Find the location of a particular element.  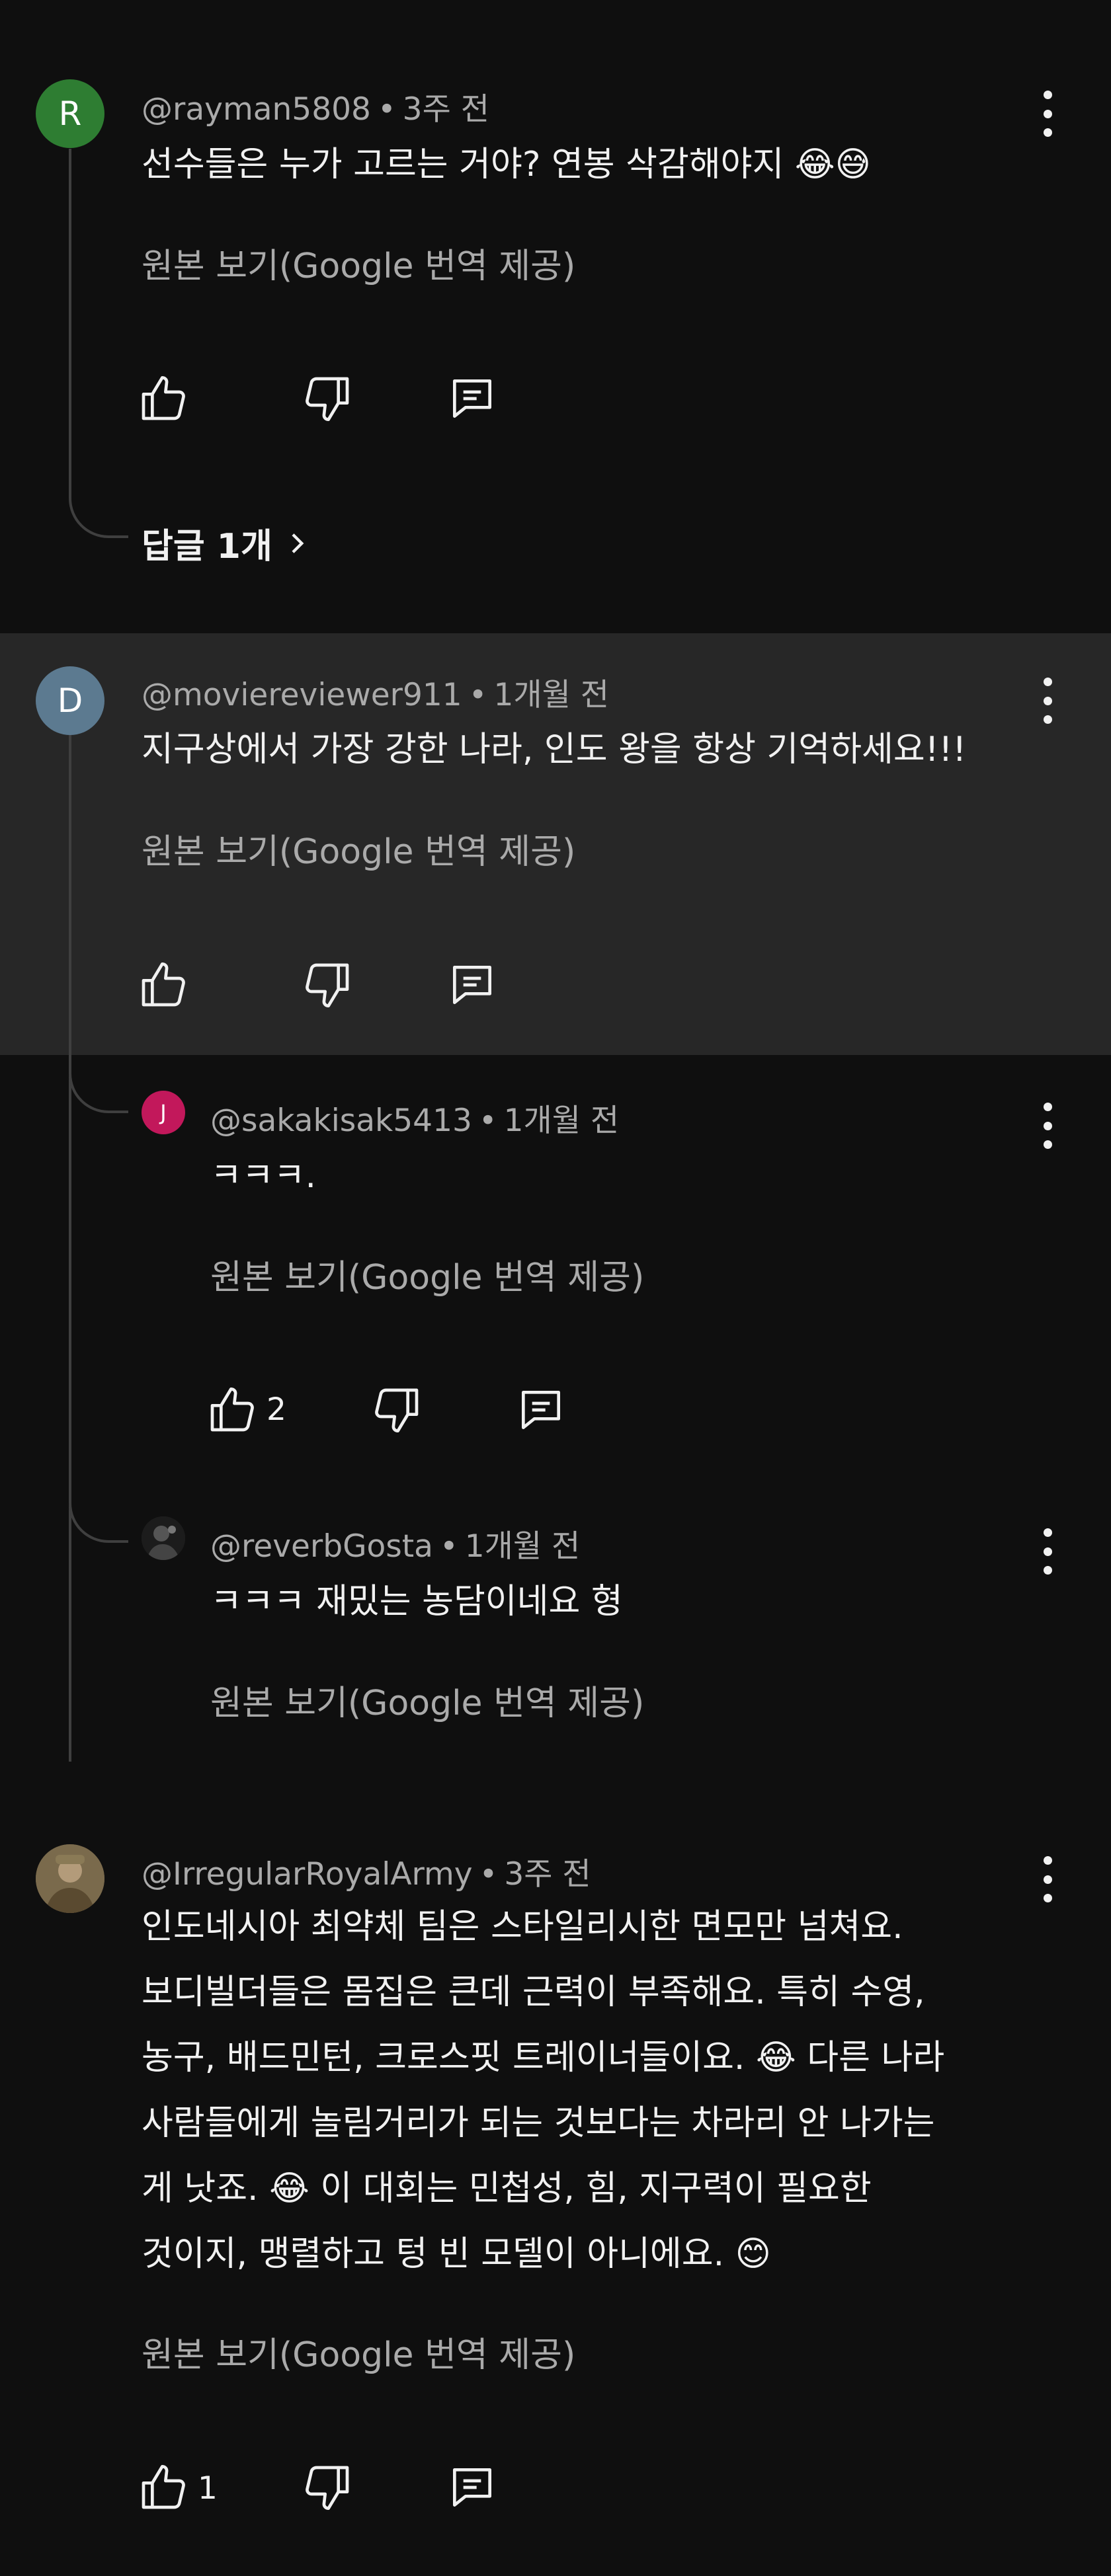

avatar: J is located at coordinates (163, 1112).